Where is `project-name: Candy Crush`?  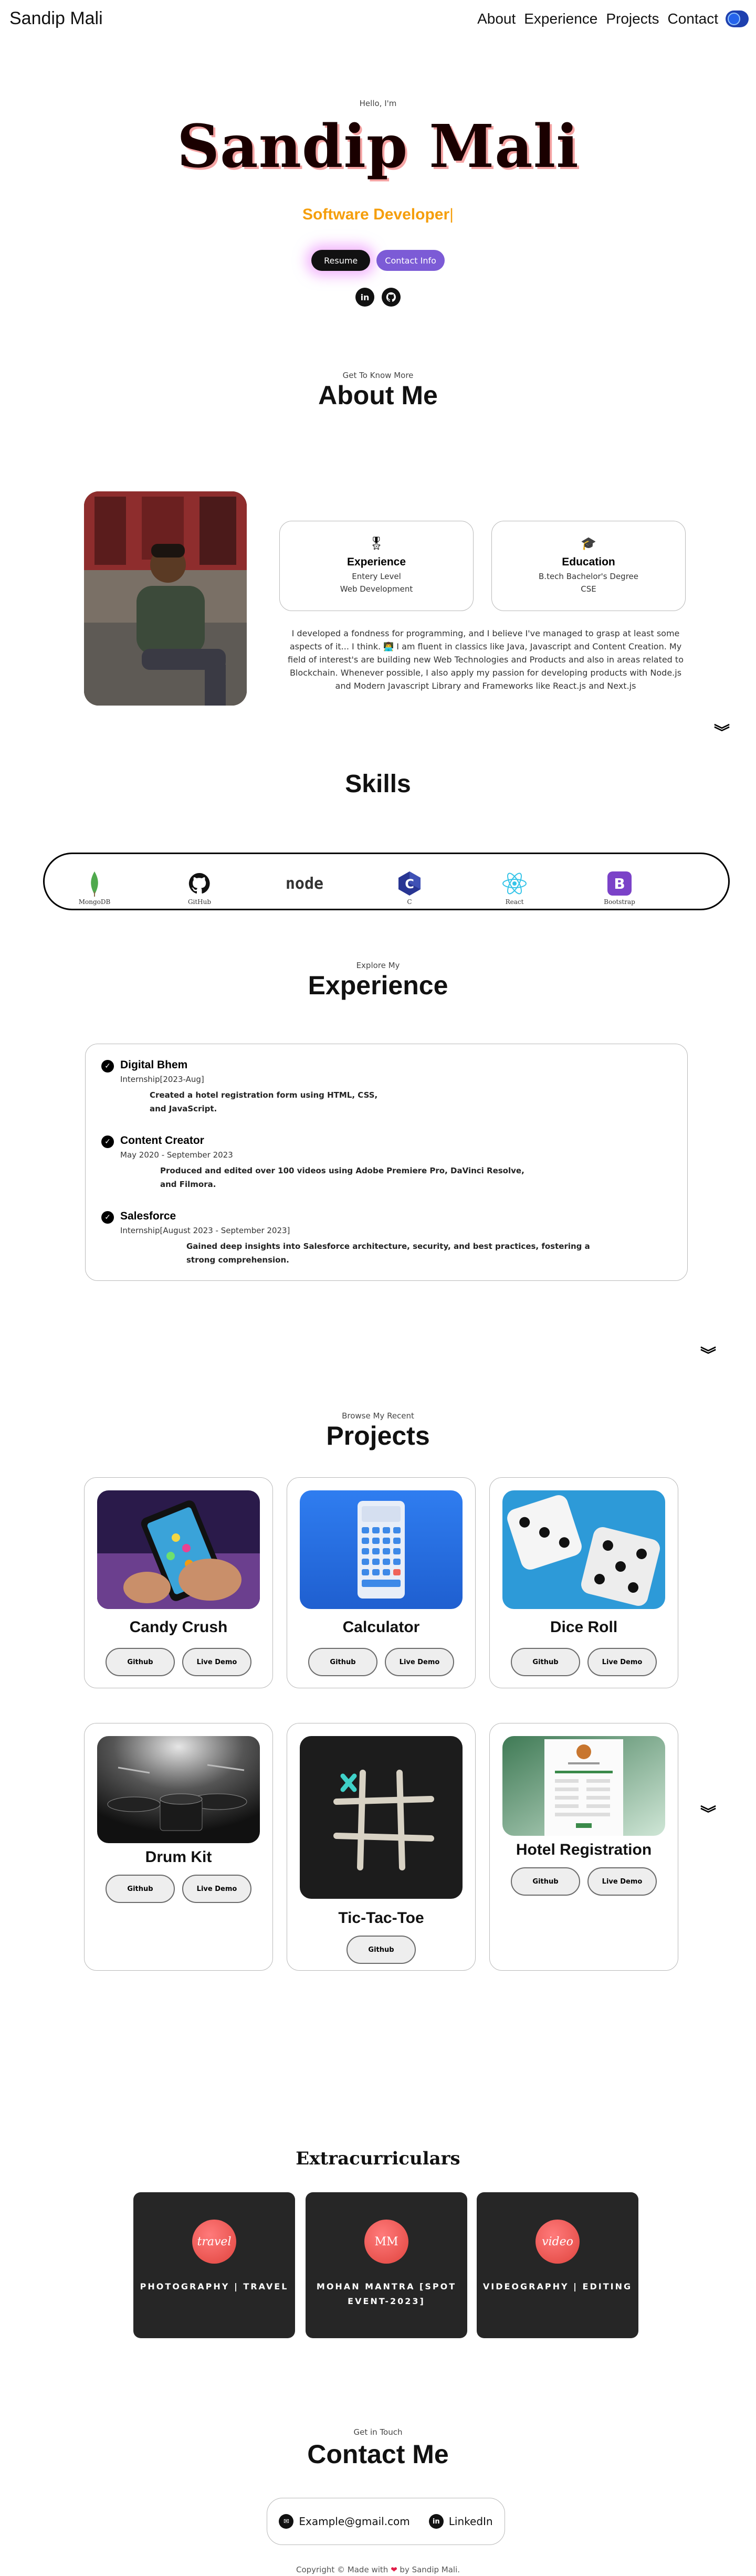
project-name: Candy Crush is located at coordinates (178, 1627).